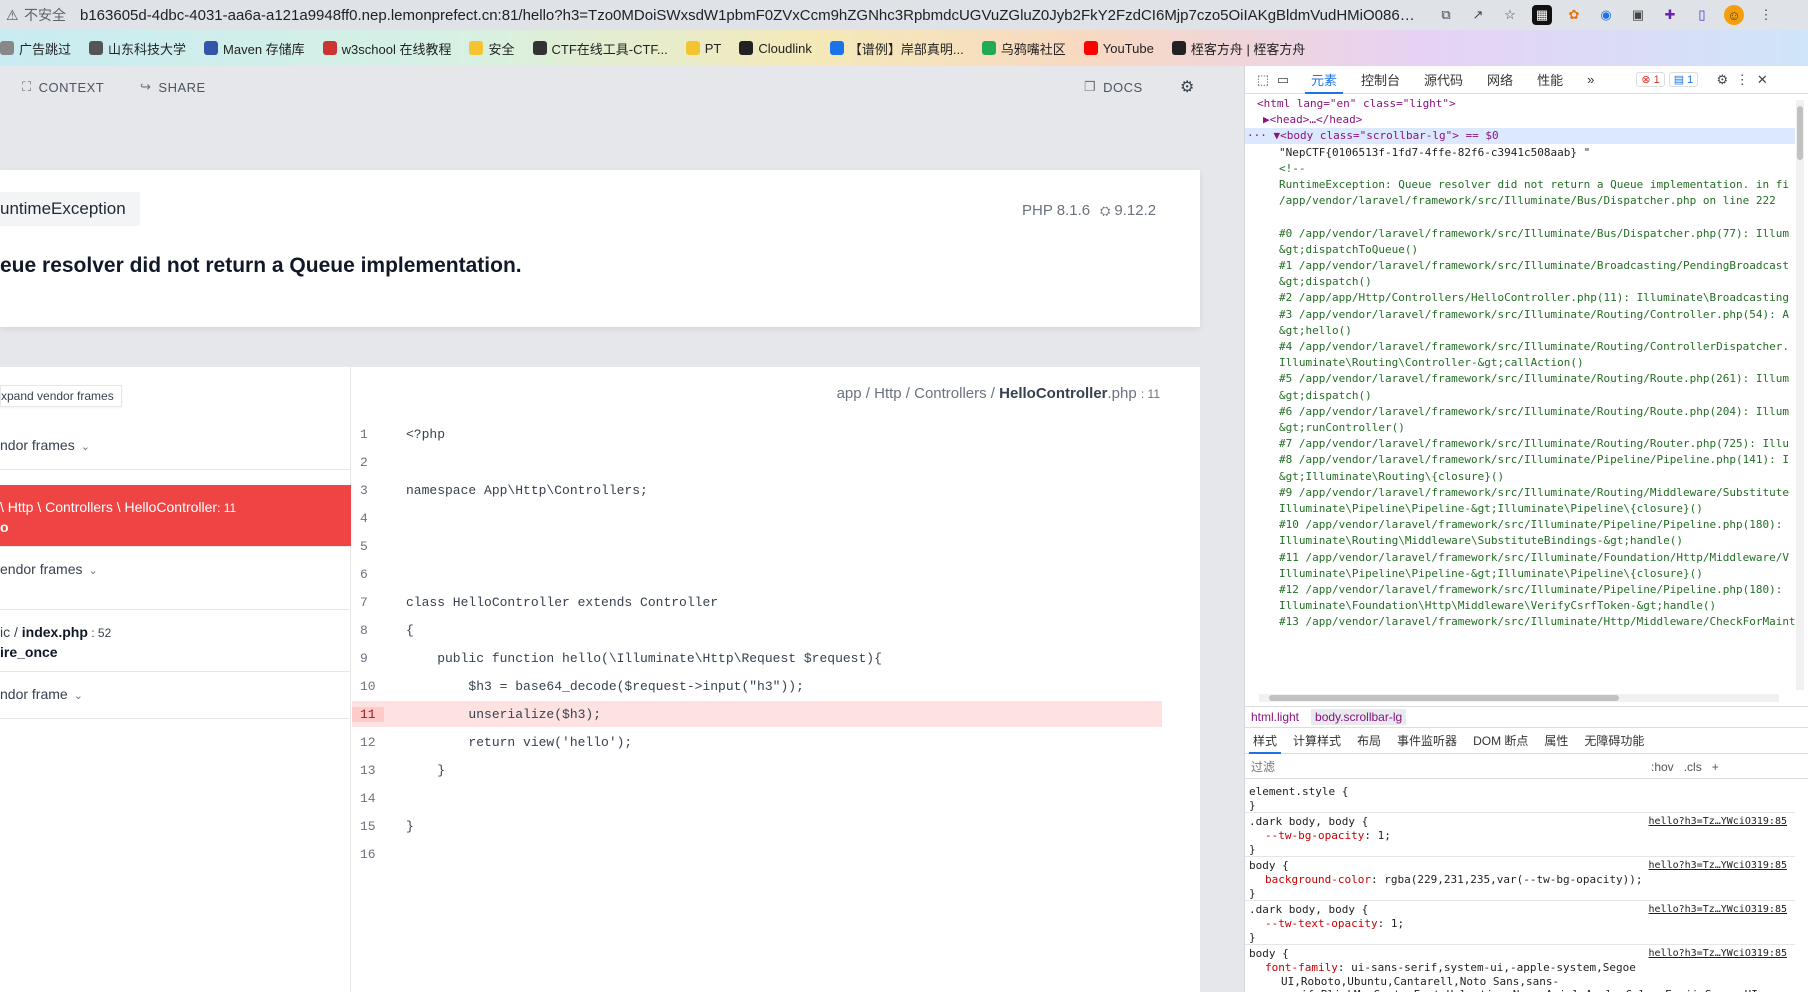  Describe the element at coordinates (254, 48) in the screenshot. I see `bookmark-item: Maven 存储库` at that location.